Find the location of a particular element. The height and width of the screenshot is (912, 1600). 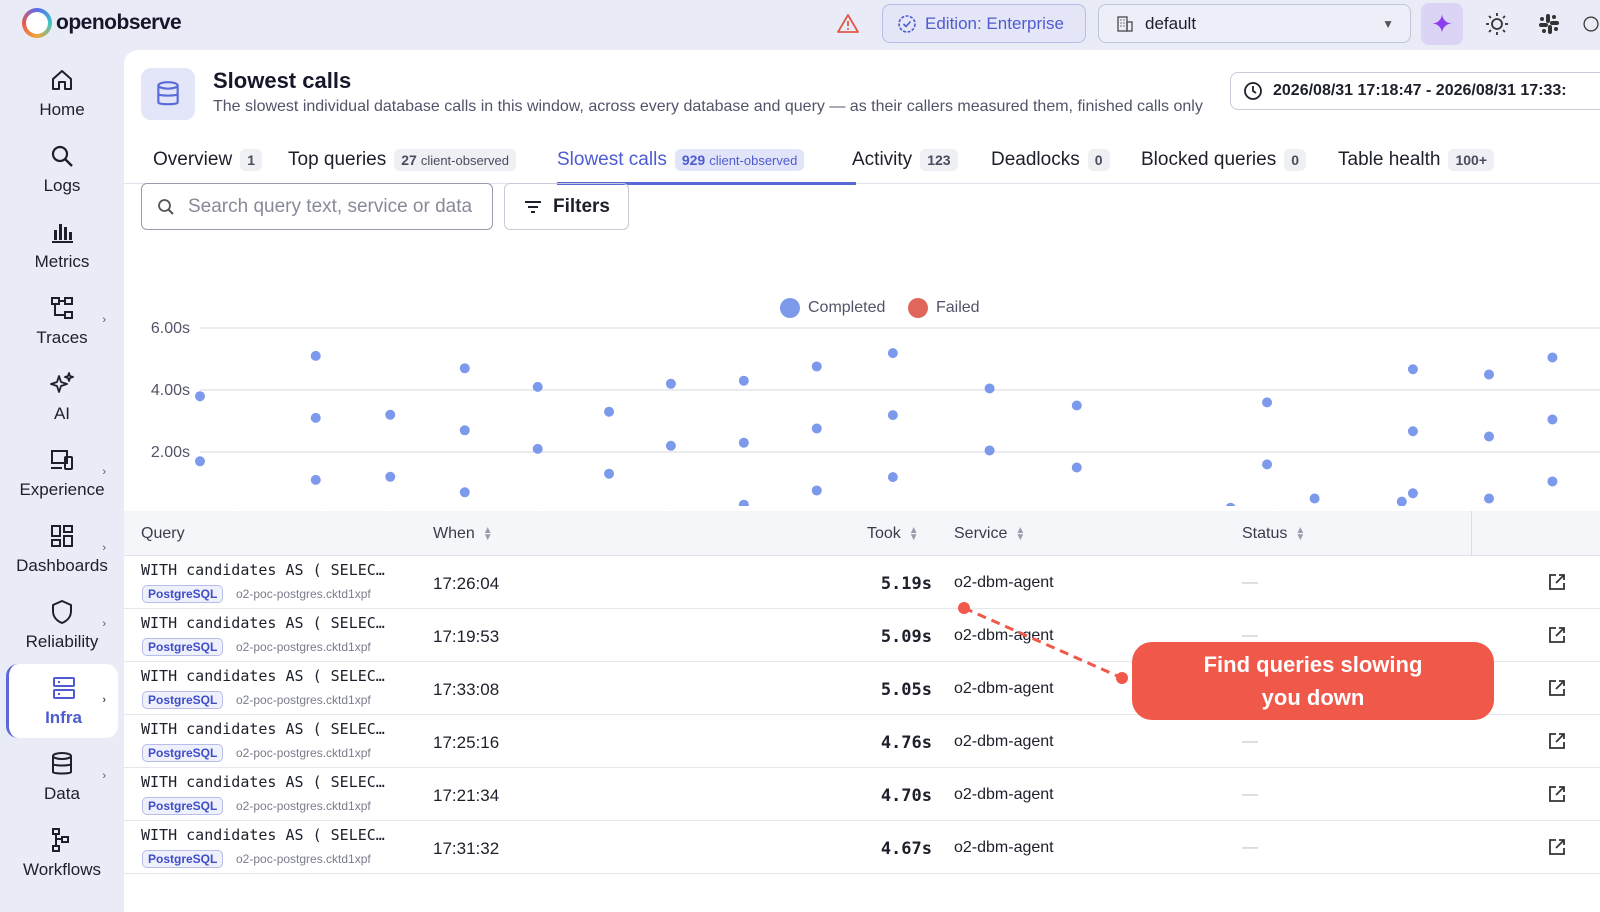

sidebar-item-label: Reliability is located at coordinates (62, 641).